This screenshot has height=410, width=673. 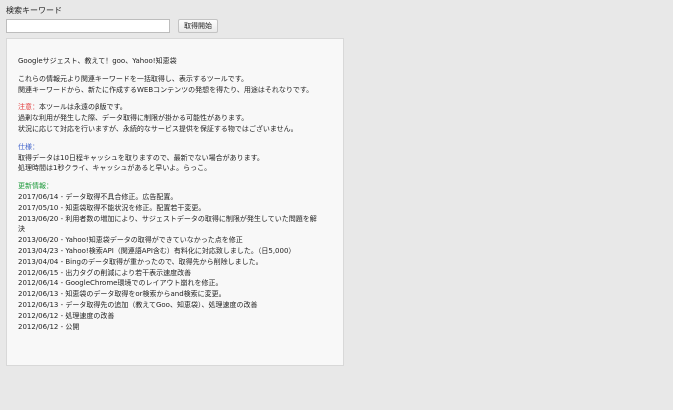 What do you see at coordinates (28, 107) in the screenshot?
I see `notice-label: 注意：` at bounding box center [28, 107].